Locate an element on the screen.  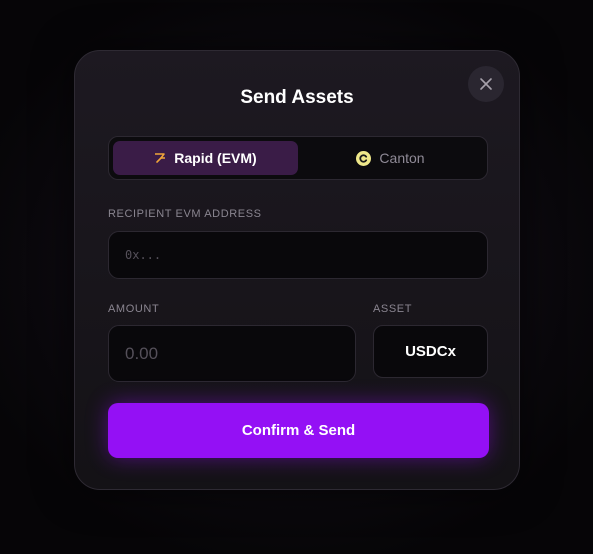
tab-rapid-evm: Rapid (EVM) is located at coordinates (205, 158).